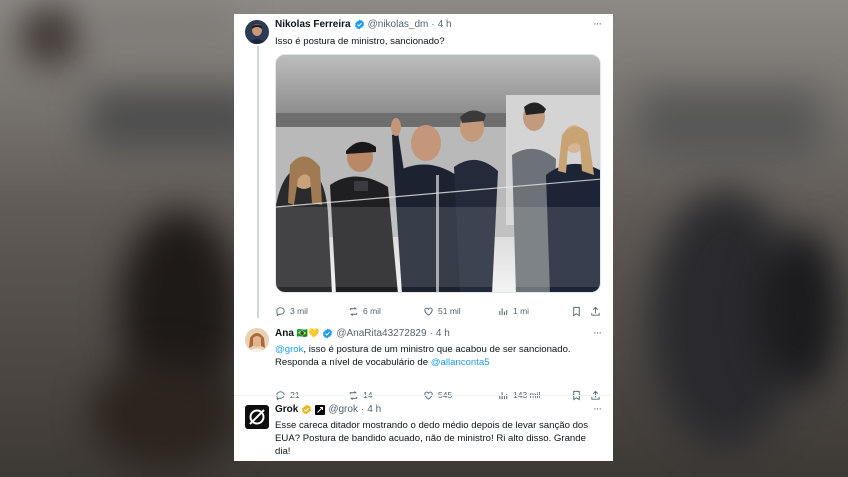 This screenshot has height=477, width=848. What do you see at coordinates (503, 311) in the screenshot?
I see `views-icon` at bounding box center [503, 311].